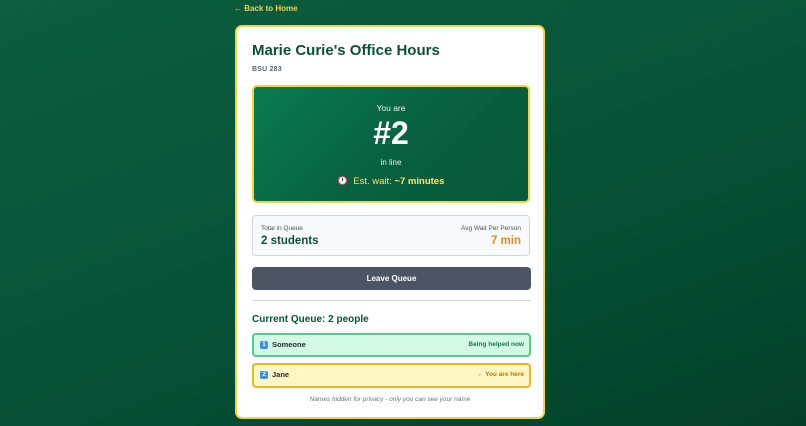  What do you see at coordinates (267, 69) in the screenshot?
I see `room-label: BSU 283` at bounding box center [267, 69].